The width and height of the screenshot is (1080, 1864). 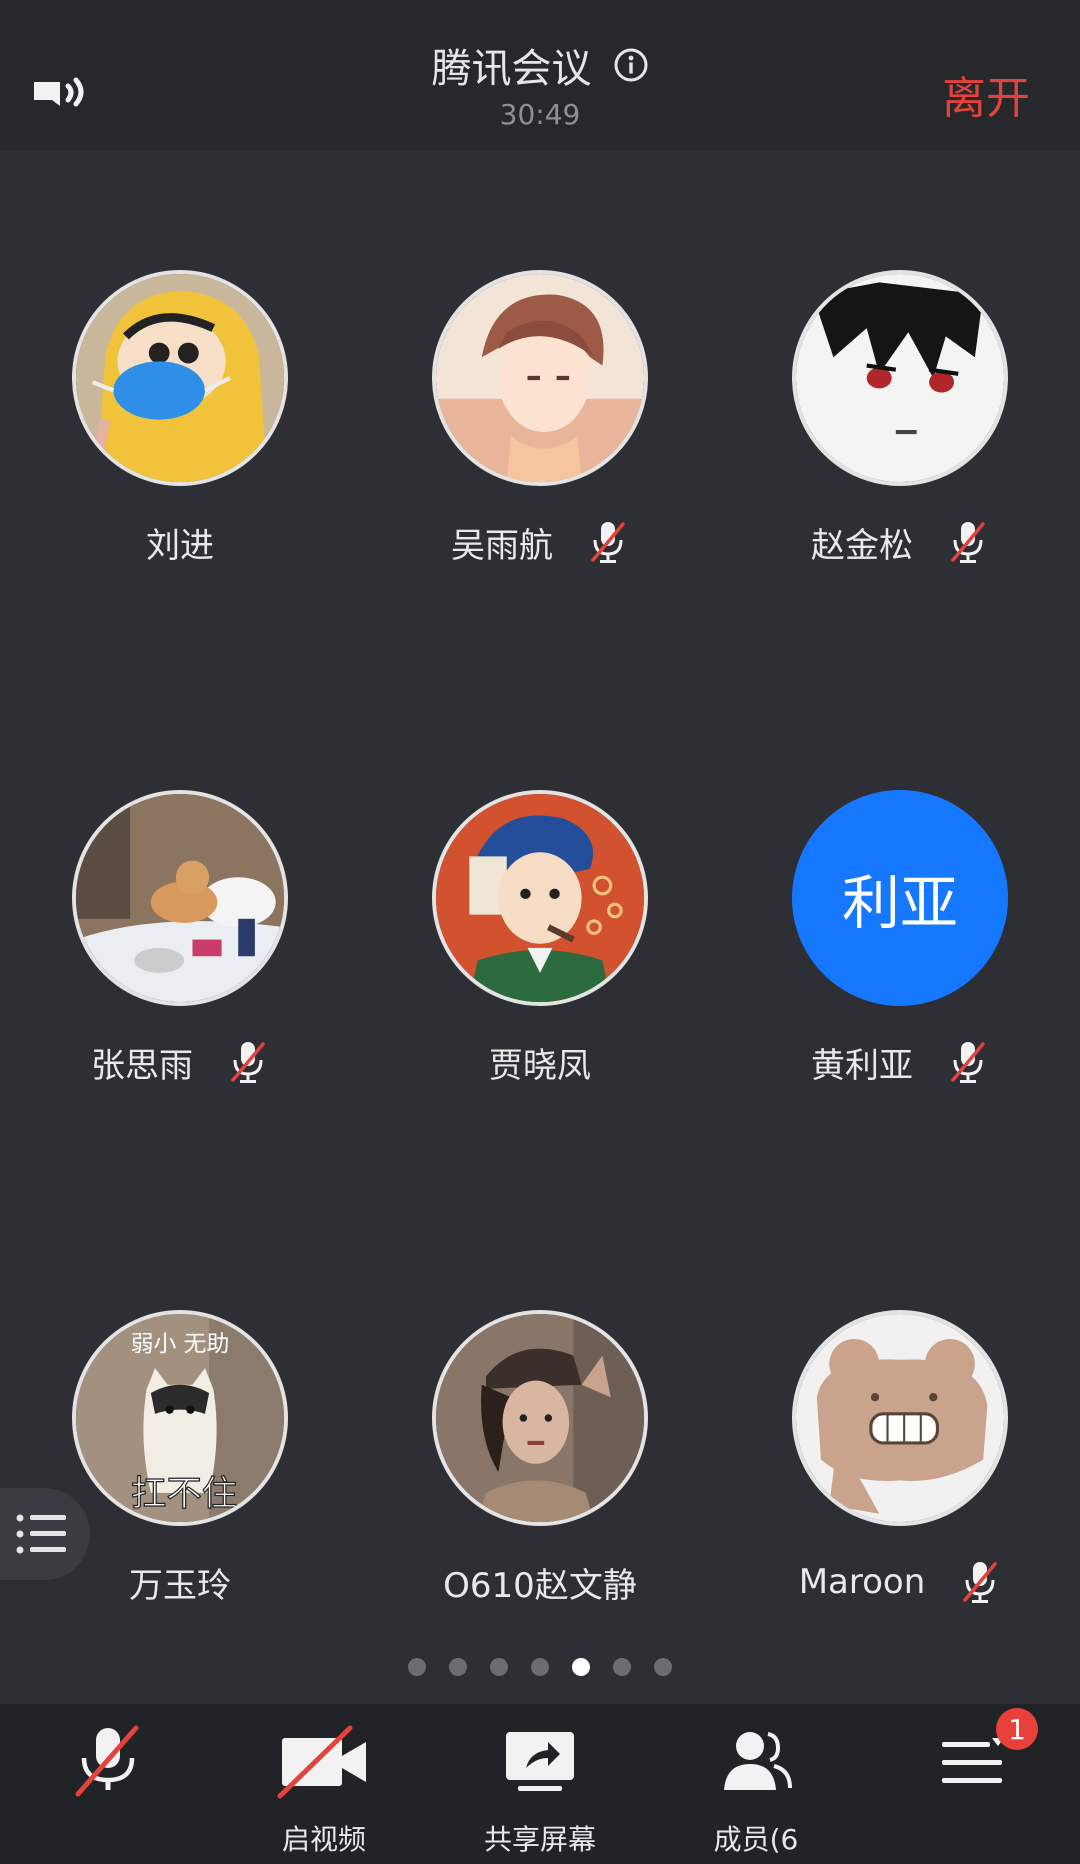 What do you see at coordinates (862, 1582) in the screenshot?
I see `participant-name: Maroon` at bounding box center [862, 1582].